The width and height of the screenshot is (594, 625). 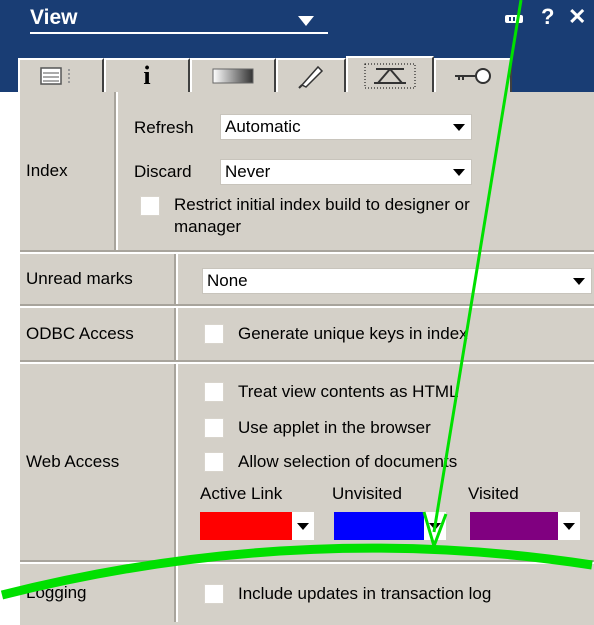 What do you see at coordinates (514, 526) in the screenshot?
I see `visited-color-swatch` at bounding box center [514, 526].